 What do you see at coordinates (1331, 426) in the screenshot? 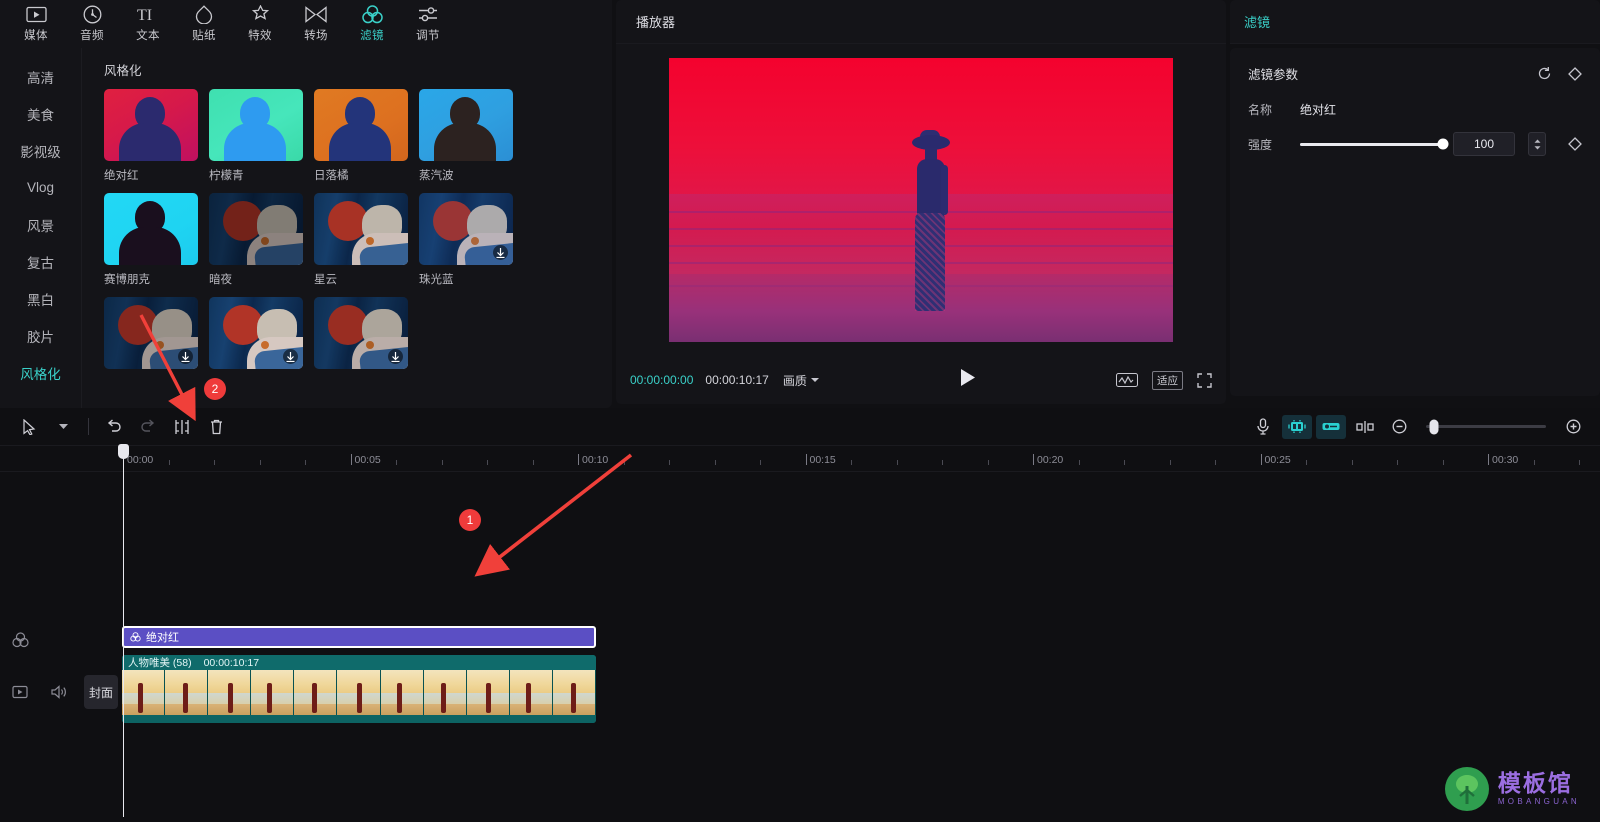
I see `audio-mixer-button` at bounding box center [1331, 426].